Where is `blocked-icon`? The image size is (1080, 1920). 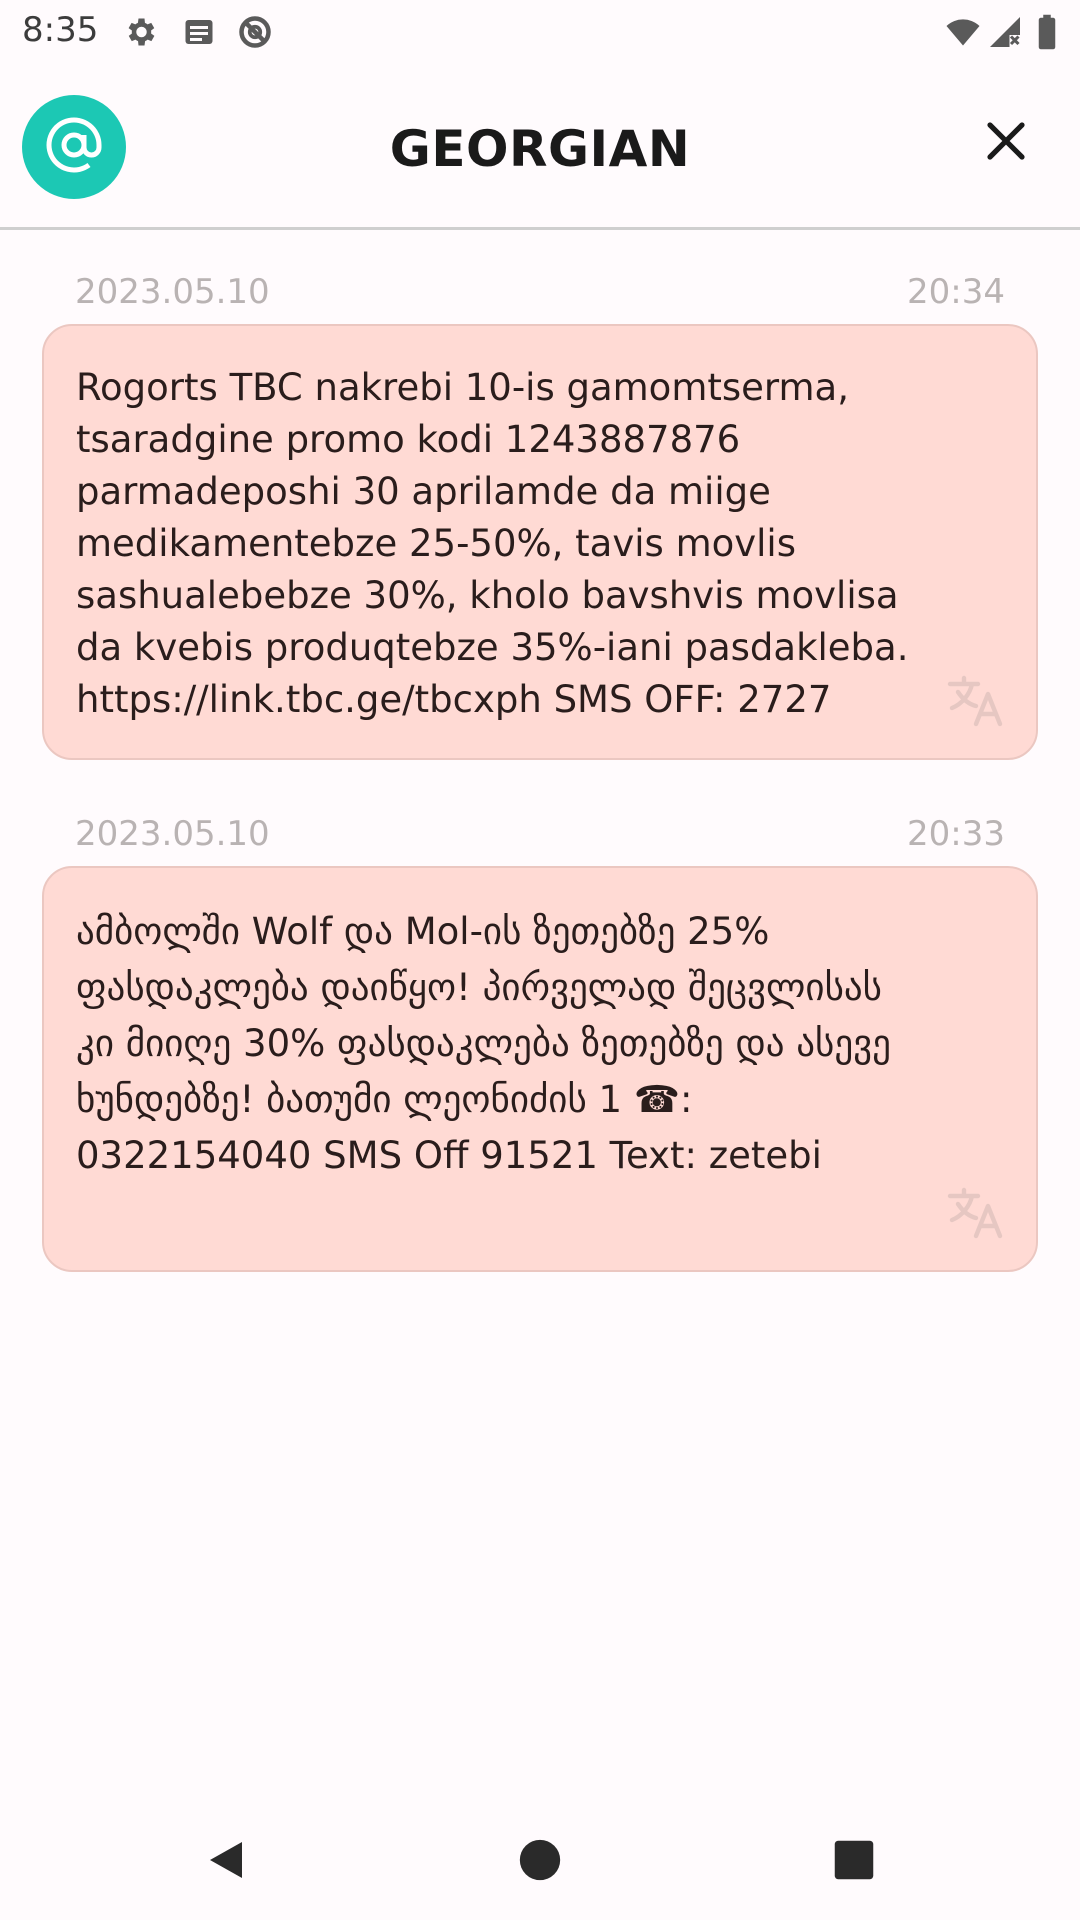 blocked-icon is located at coordinates (255, 32).